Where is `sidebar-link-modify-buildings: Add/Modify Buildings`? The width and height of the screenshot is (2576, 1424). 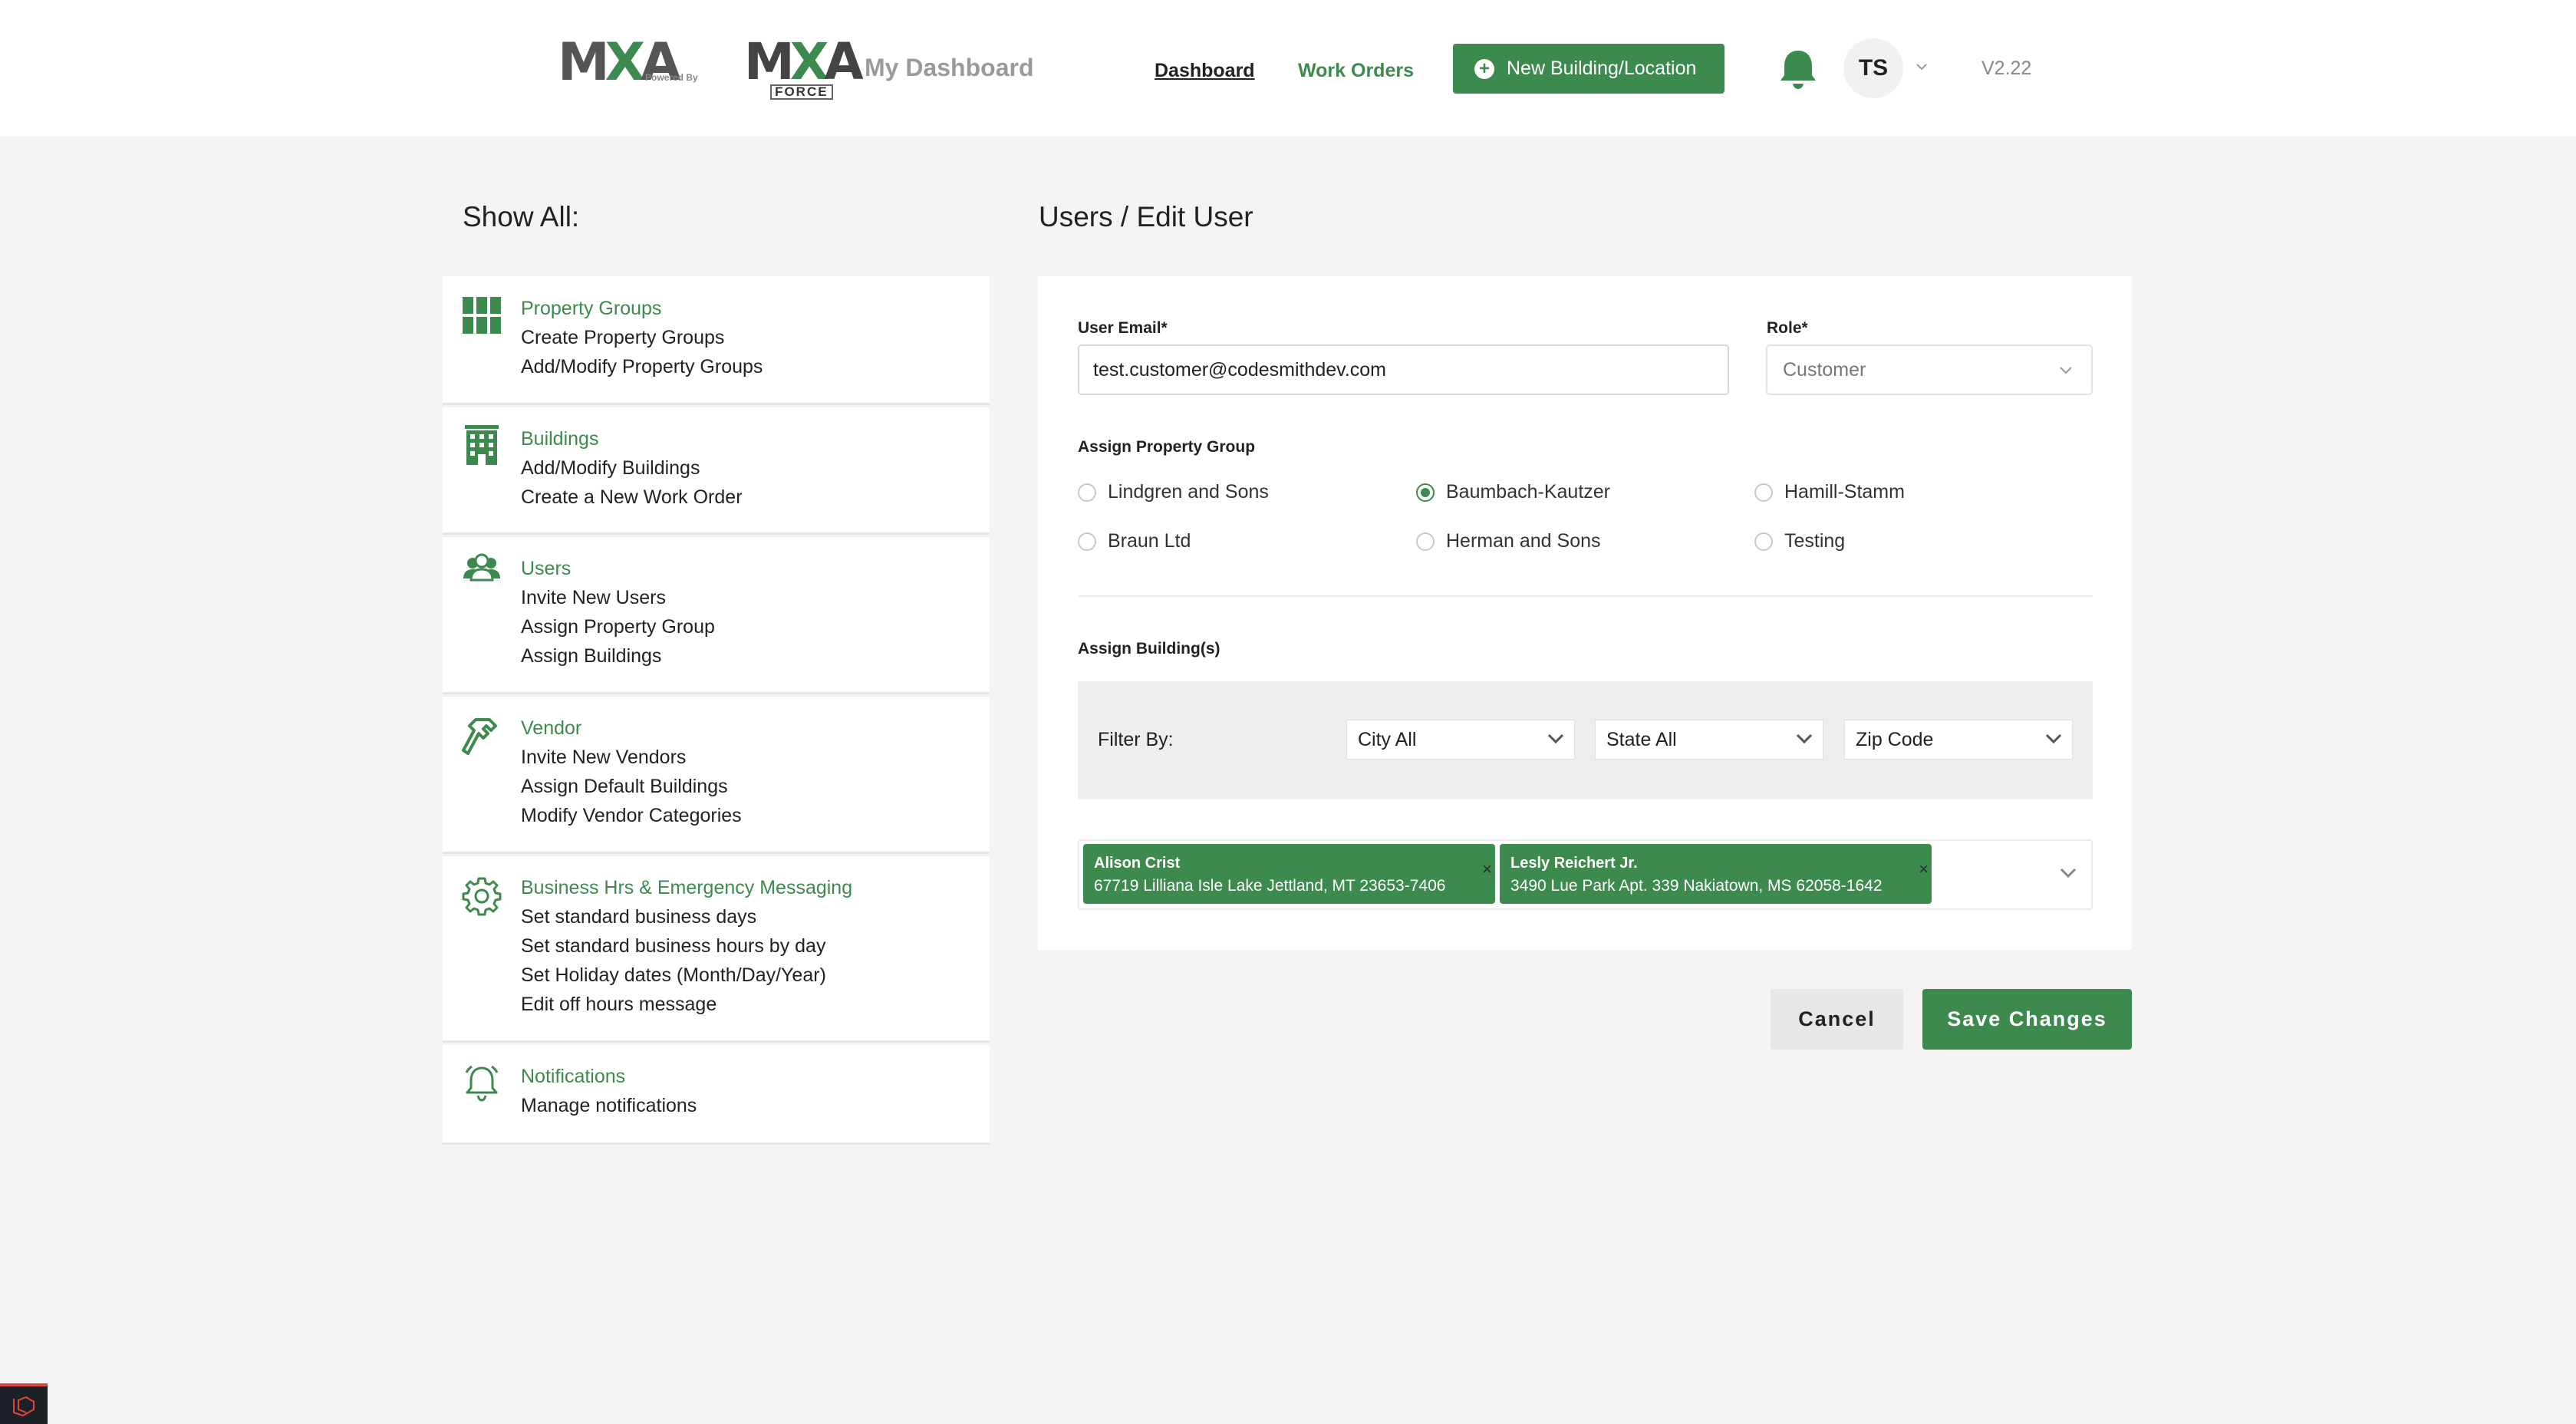 sidebar-link-modify-buildings: Add/Modify Buildings is located at coordinates (610, 469).